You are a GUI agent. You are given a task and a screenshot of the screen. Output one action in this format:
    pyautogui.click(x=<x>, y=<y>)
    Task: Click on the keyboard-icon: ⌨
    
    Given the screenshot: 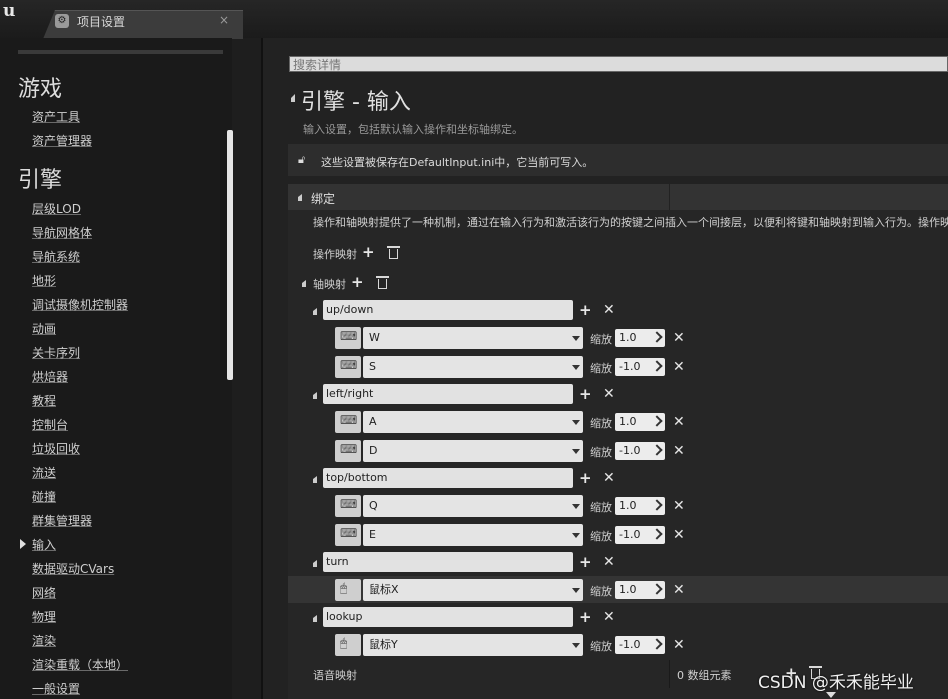 What is the action you would take?
    pyautogui.click(x=349, y=533)
    